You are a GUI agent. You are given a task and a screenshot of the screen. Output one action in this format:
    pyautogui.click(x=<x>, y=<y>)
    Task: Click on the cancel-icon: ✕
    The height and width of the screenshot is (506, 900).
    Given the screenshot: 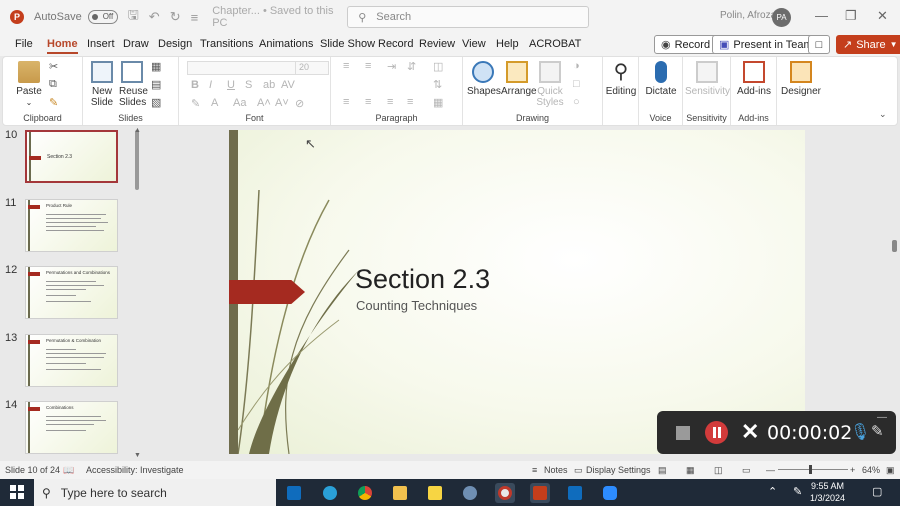 What is the action you would take?
    pyautogui.click(x=750, y=432)
    